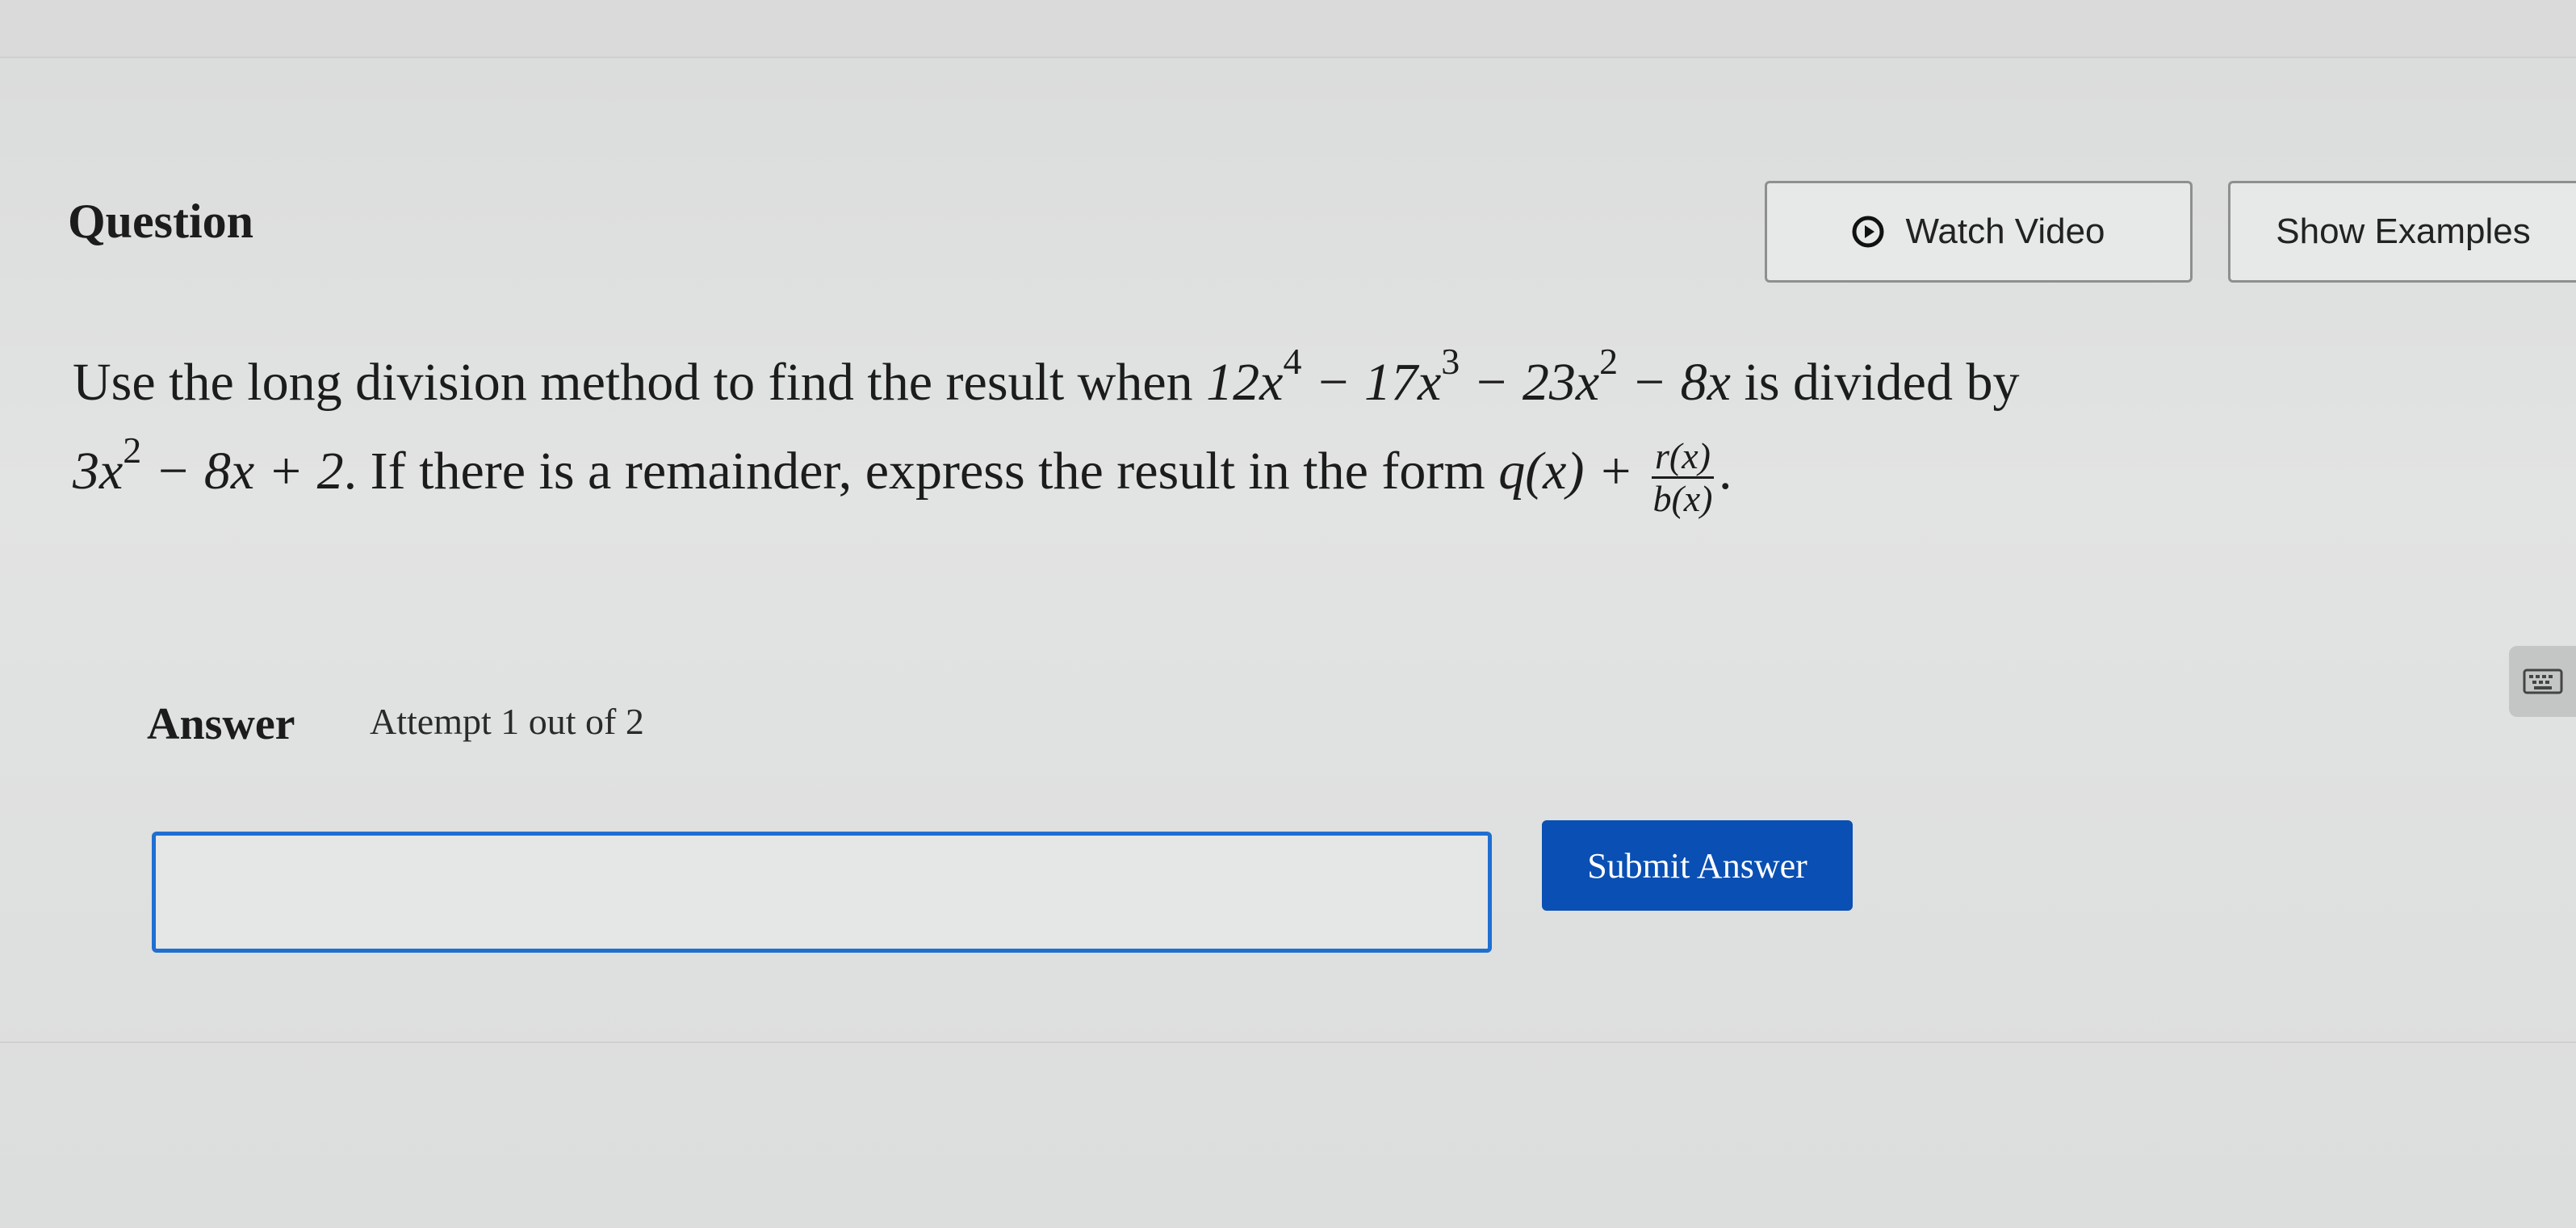 The height and width of the screenshot is (1228, 2576). Describe the element at coordinates (1572, 472) in the screenshot. I see `form-quotient: q(x) +` at that location.